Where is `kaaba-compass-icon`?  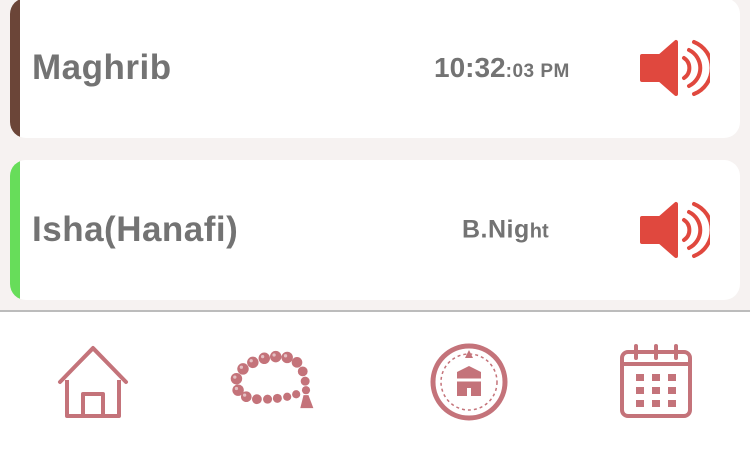 kaaba-compass-icon is located at coordinates (469, 382).